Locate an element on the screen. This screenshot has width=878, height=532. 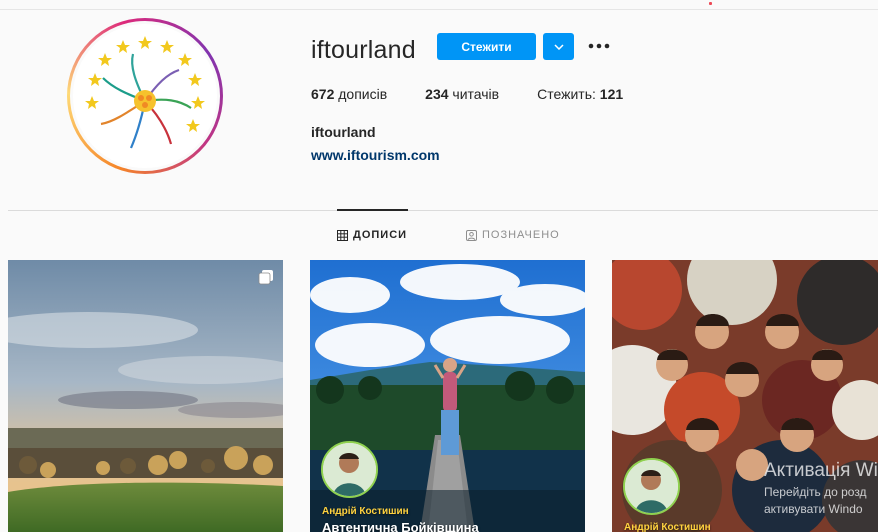
chevron-down-icon is located at coordinates (558, 46).